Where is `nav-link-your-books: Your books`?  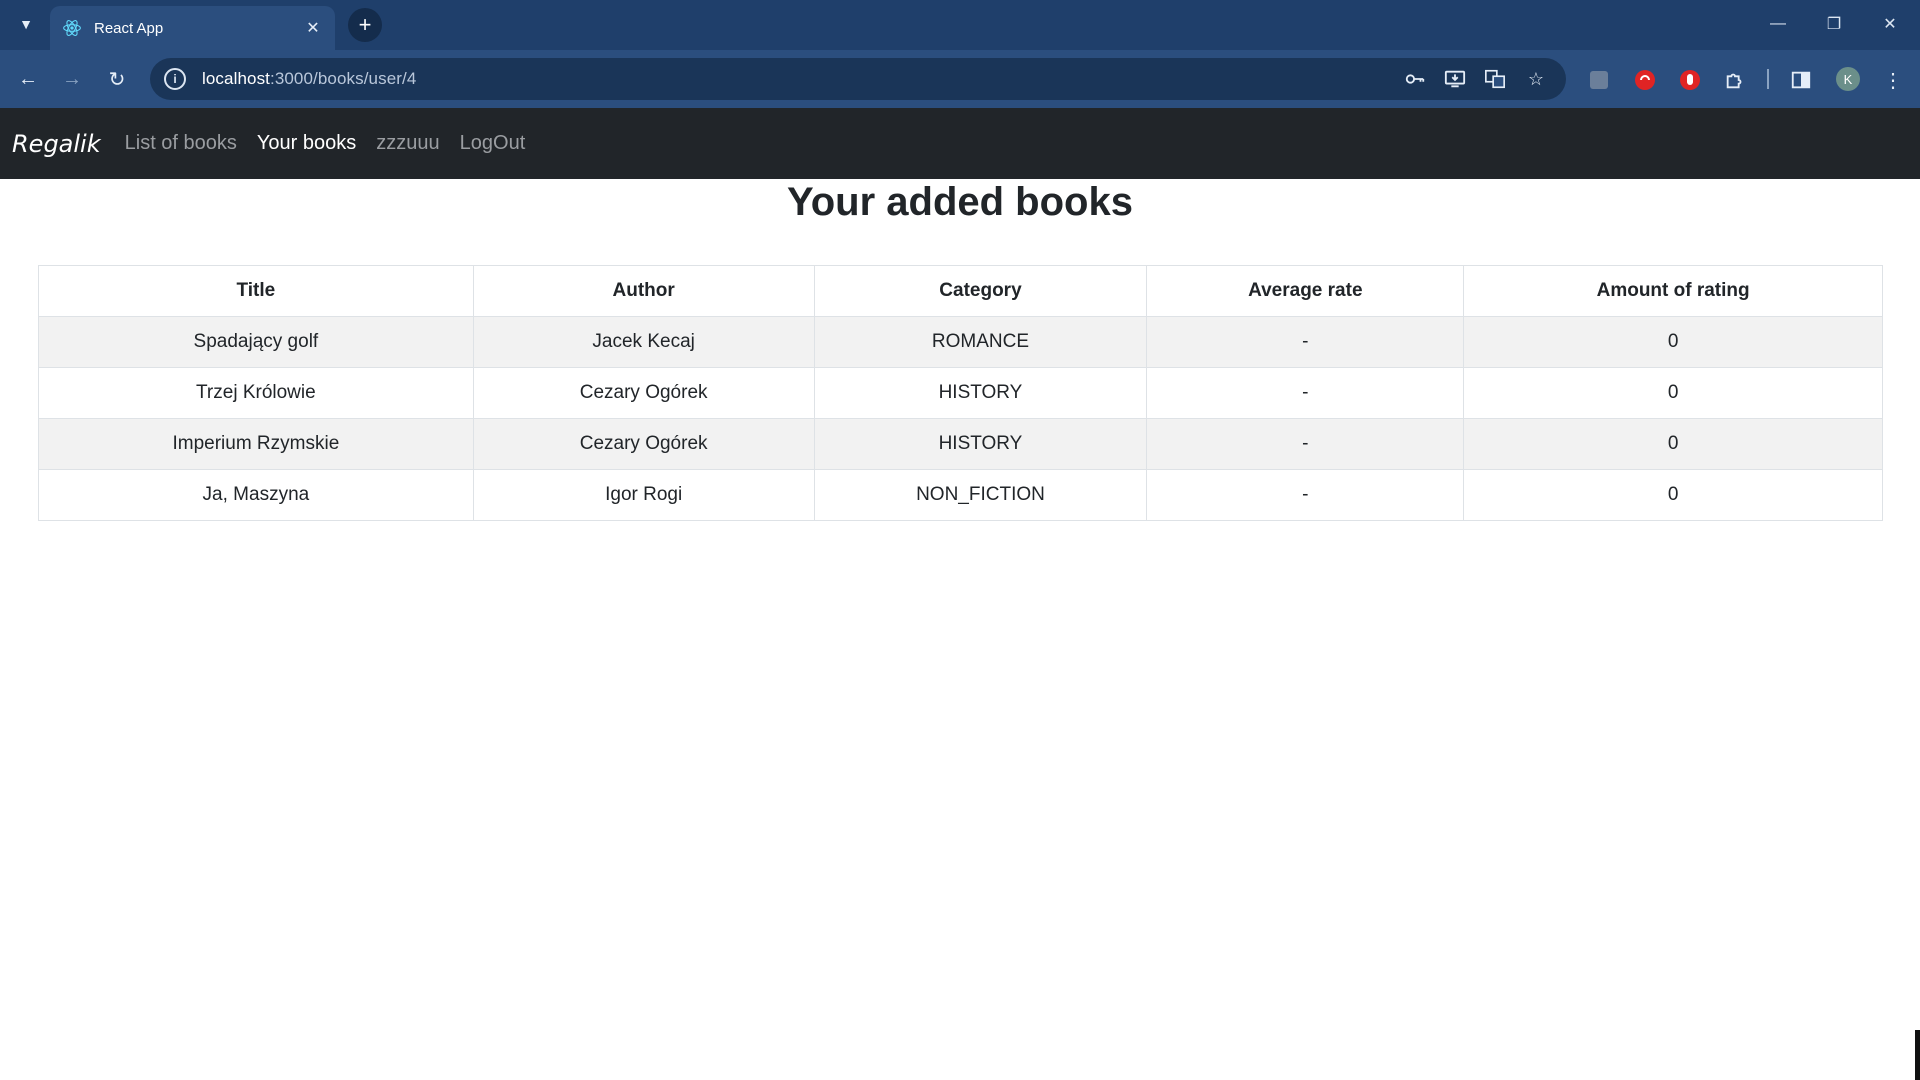
nav-link-your-books: Your books is located at coordinates (306, 143).